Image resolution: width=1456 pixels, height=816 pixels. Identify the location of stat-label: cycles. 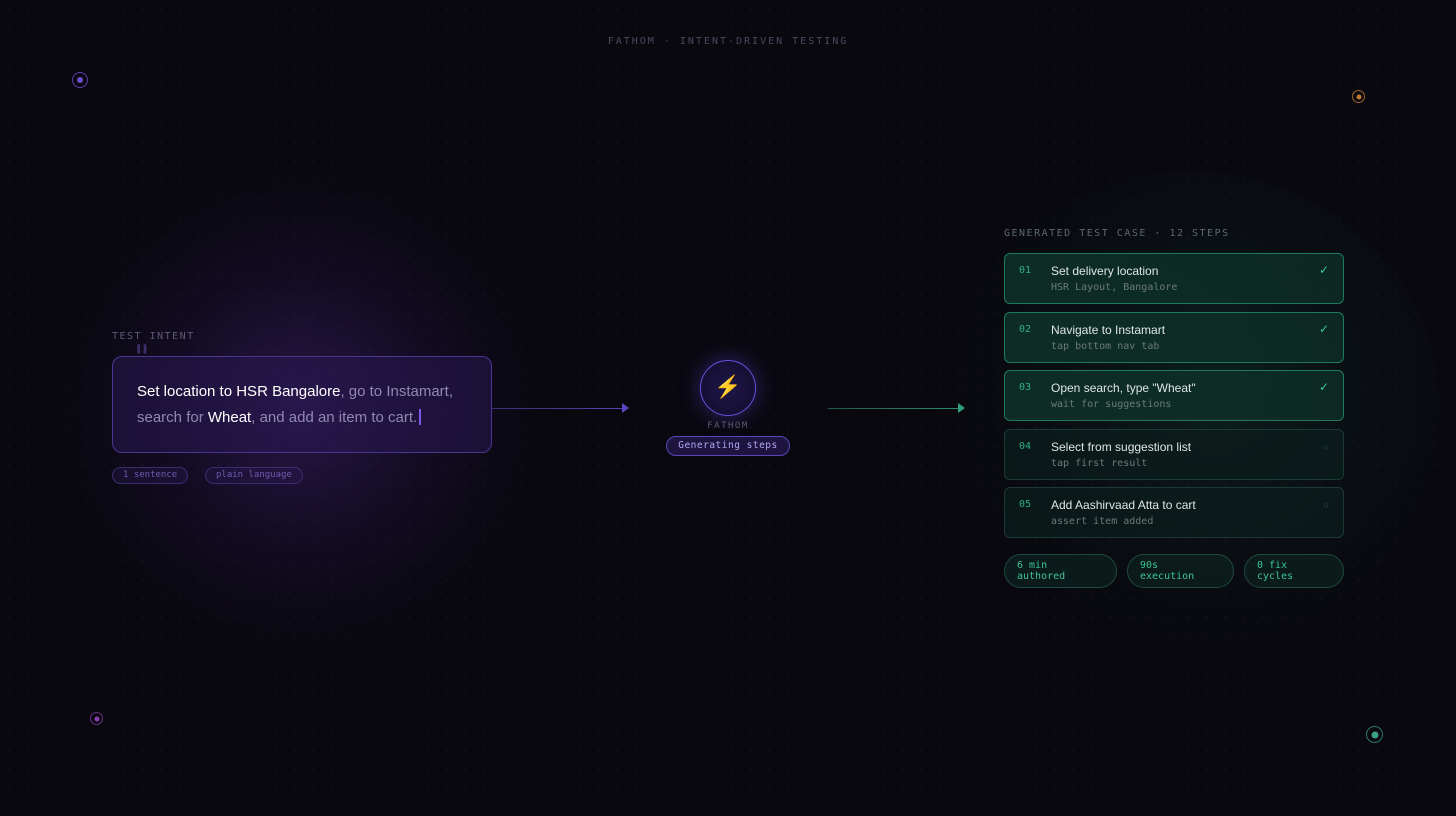
(1275, 576).